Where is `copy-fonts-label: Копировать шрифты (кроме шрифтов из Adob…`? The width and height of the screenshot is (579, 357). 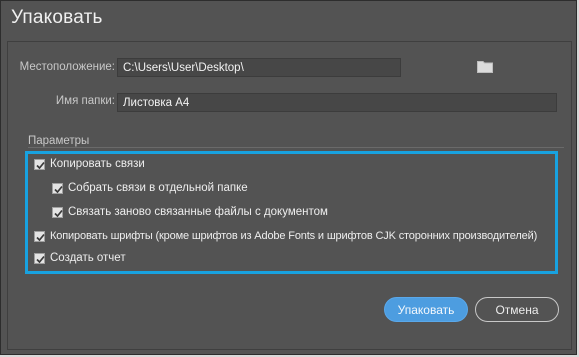
copy-fonts-label: Копировать шрифты (кроме шрифтов из Adob… is located at coordinates (294, 236).